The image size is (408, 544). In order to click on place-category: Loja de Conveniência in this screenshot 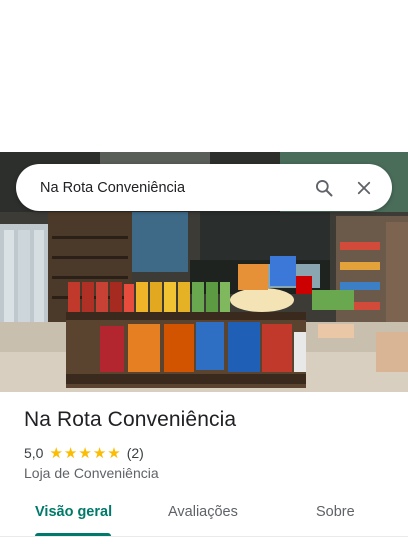, I will do `click(91, 473)`.